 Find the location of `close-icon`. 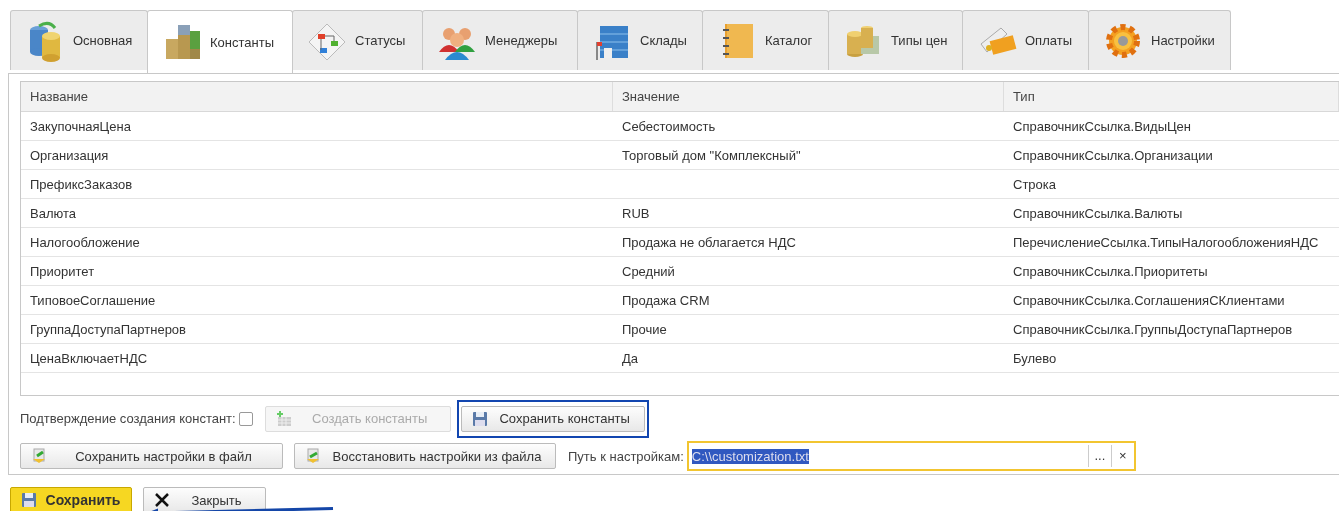

close-icon is located at coordinates (162, 500).